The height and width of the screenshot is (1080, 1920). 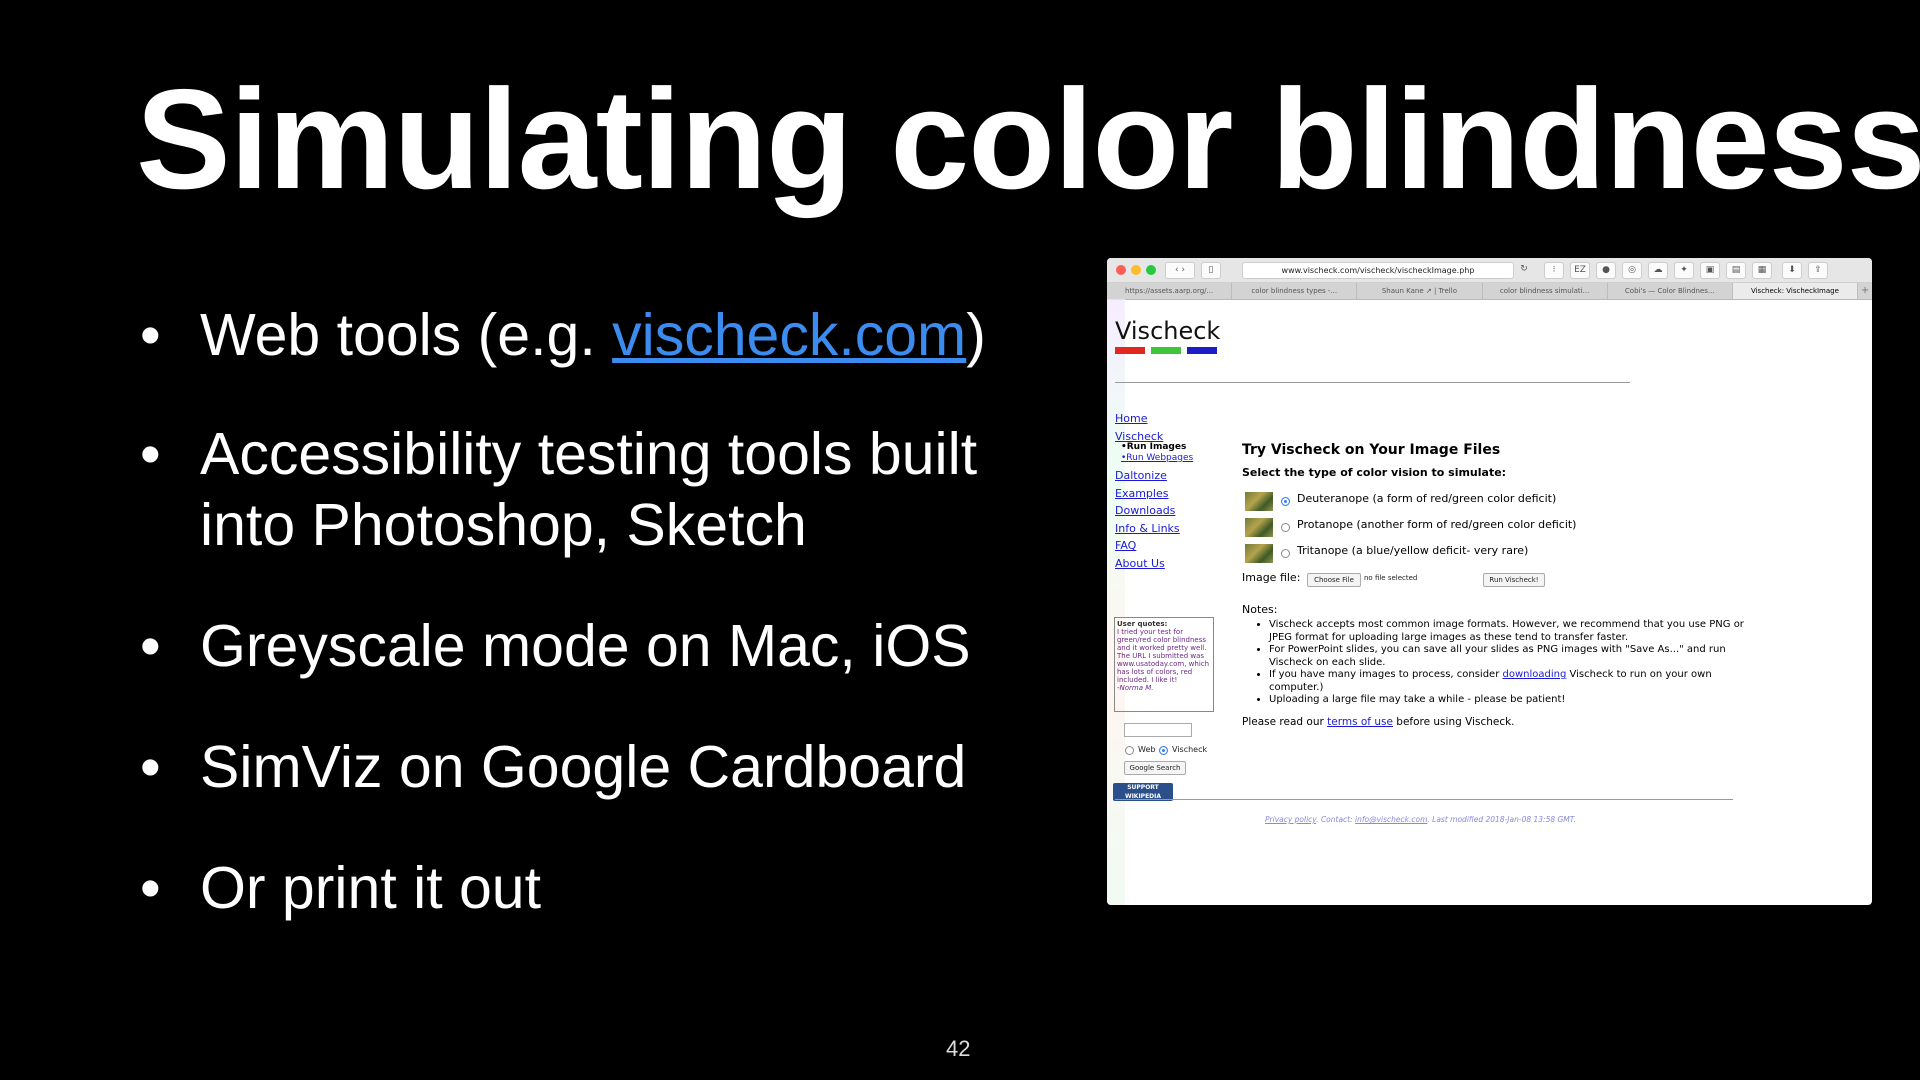 I want to click on nav-downloads: Downloads, so click(x=1145, y=510).